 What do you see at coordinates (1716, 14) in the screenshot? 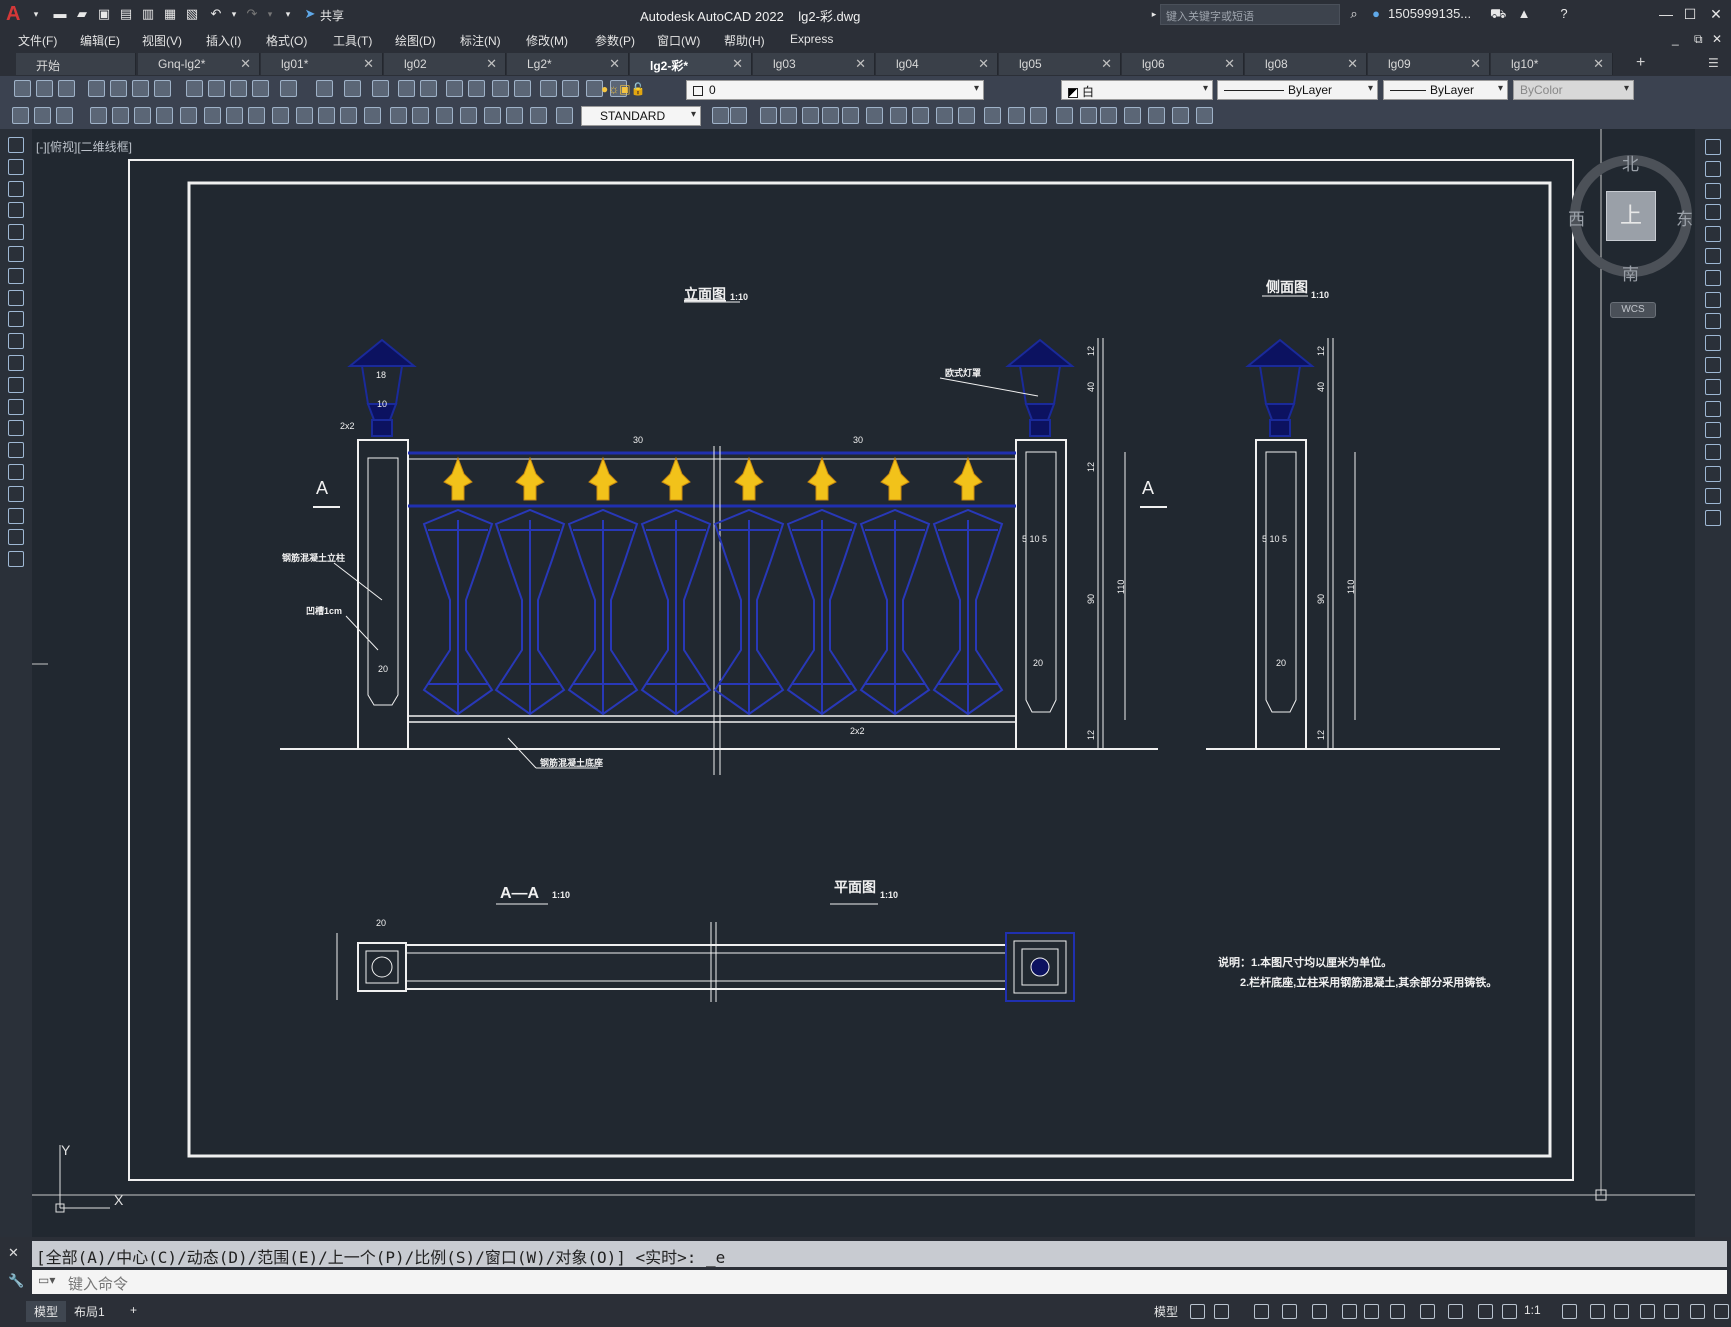
I see `close-button: ✕` at bounding box center [1716, 14].